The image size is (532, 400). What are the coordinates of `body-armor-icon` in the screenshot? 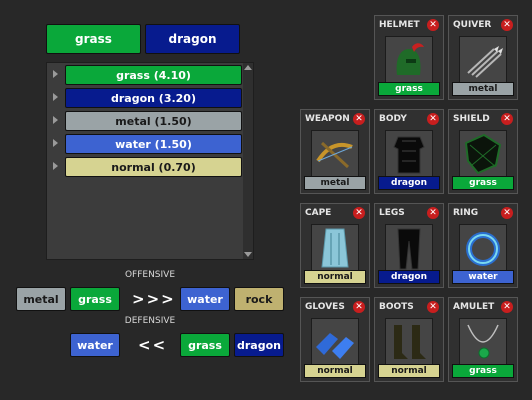 It's located at (409, 154).